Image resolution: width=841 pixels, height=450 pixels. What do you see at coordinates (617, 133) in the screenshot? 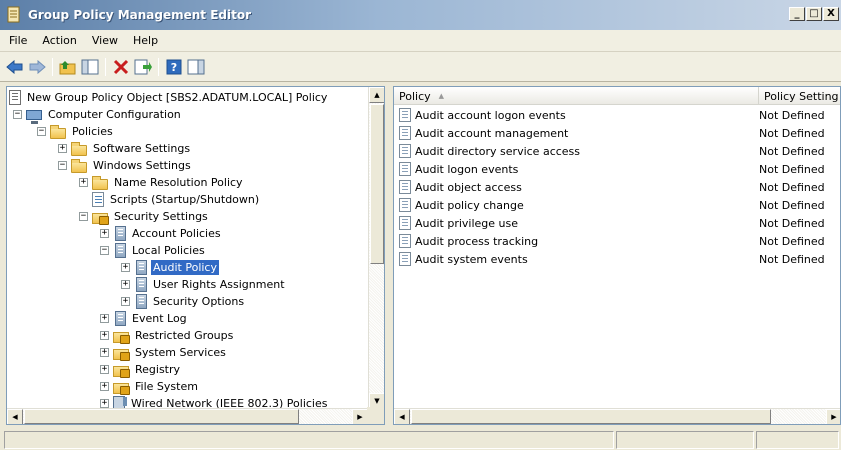
I see `list-item: Audit account management Not Defined` at bounding box center [617, 133].